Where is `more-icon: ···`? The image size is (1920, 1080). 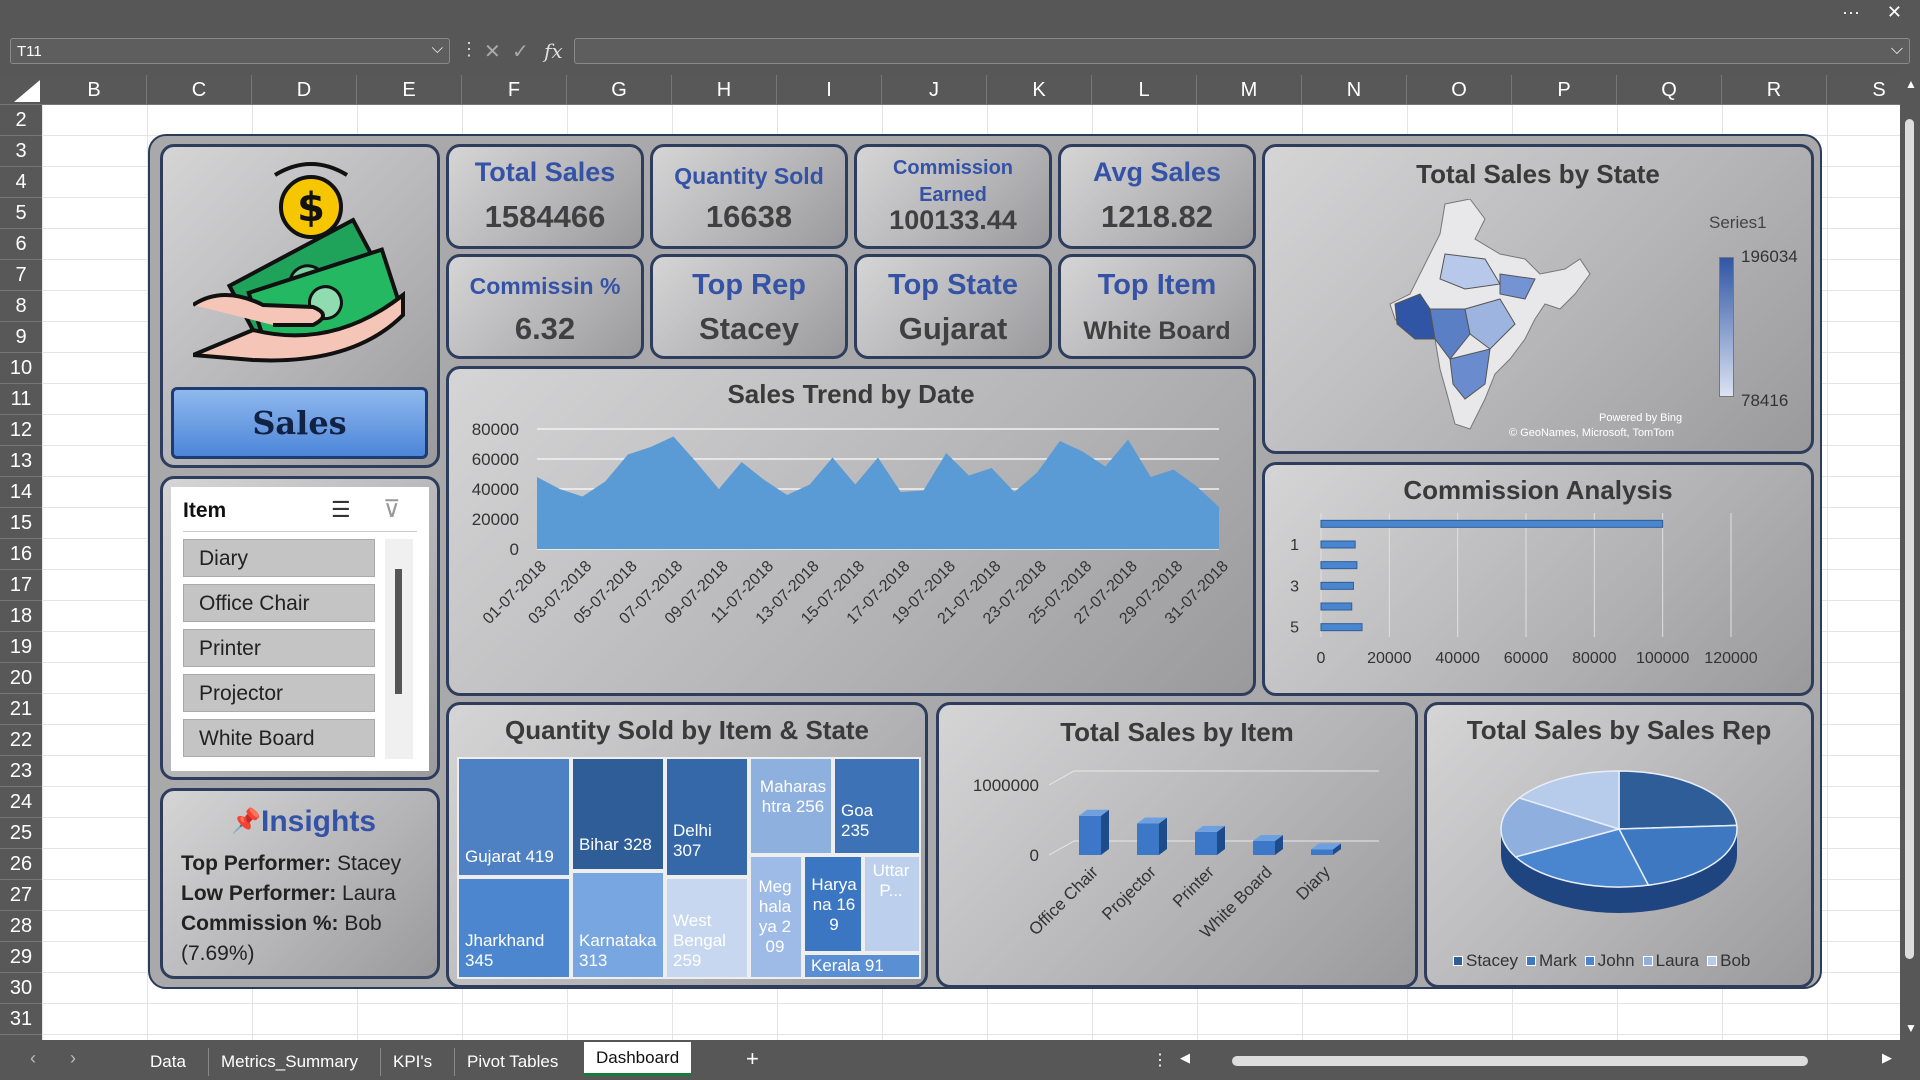
more-icon: ··· is located at coordinates (1851, 12).